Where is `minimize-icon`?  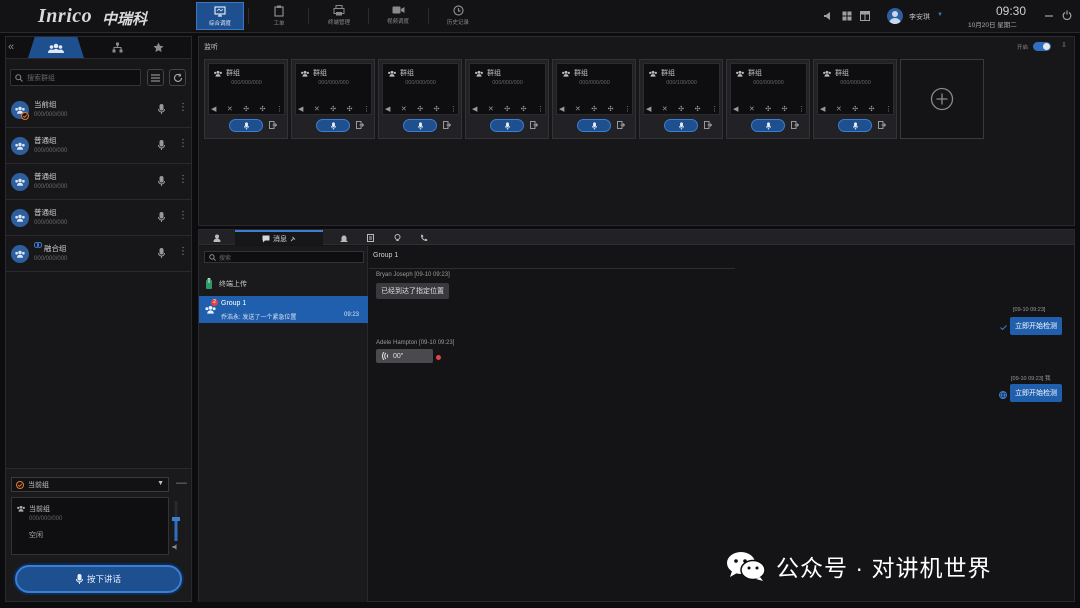 minimize-icon is located at coordinates (1049, 16).